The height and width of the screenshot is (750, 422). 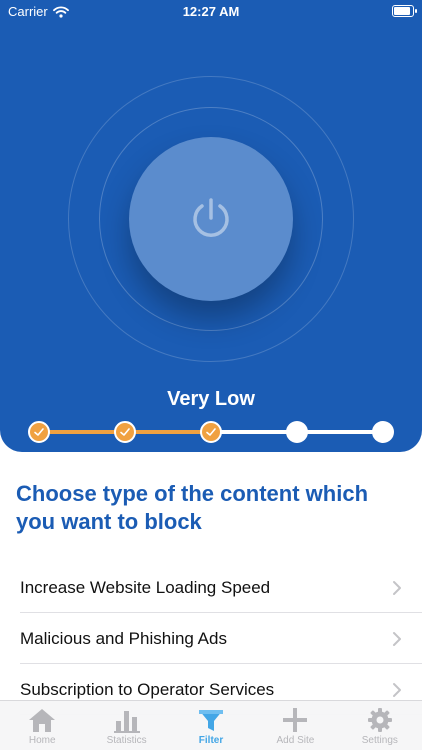 What do you see at coordinates (211, 740) in the screenshot?
I see `tab-label: Filter` at bounding box center [211, 740].